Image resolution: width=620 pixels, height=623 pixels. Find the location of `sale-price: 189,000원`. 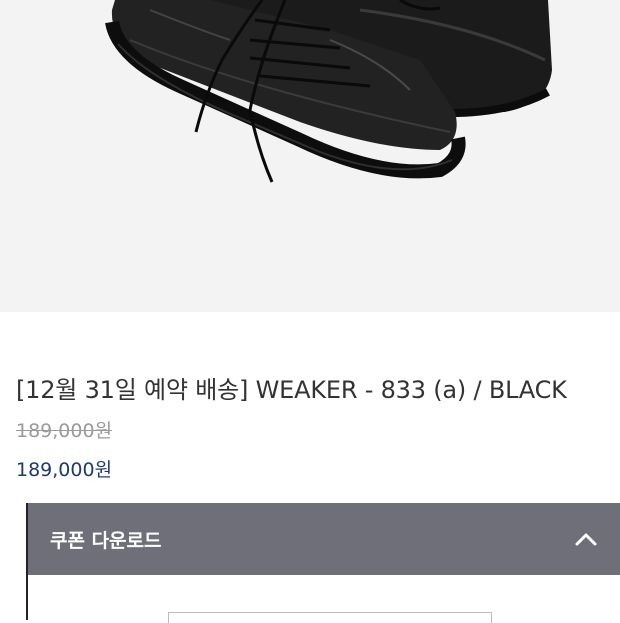

sale-price: 189,000원 is located at coordinates (64, 470).